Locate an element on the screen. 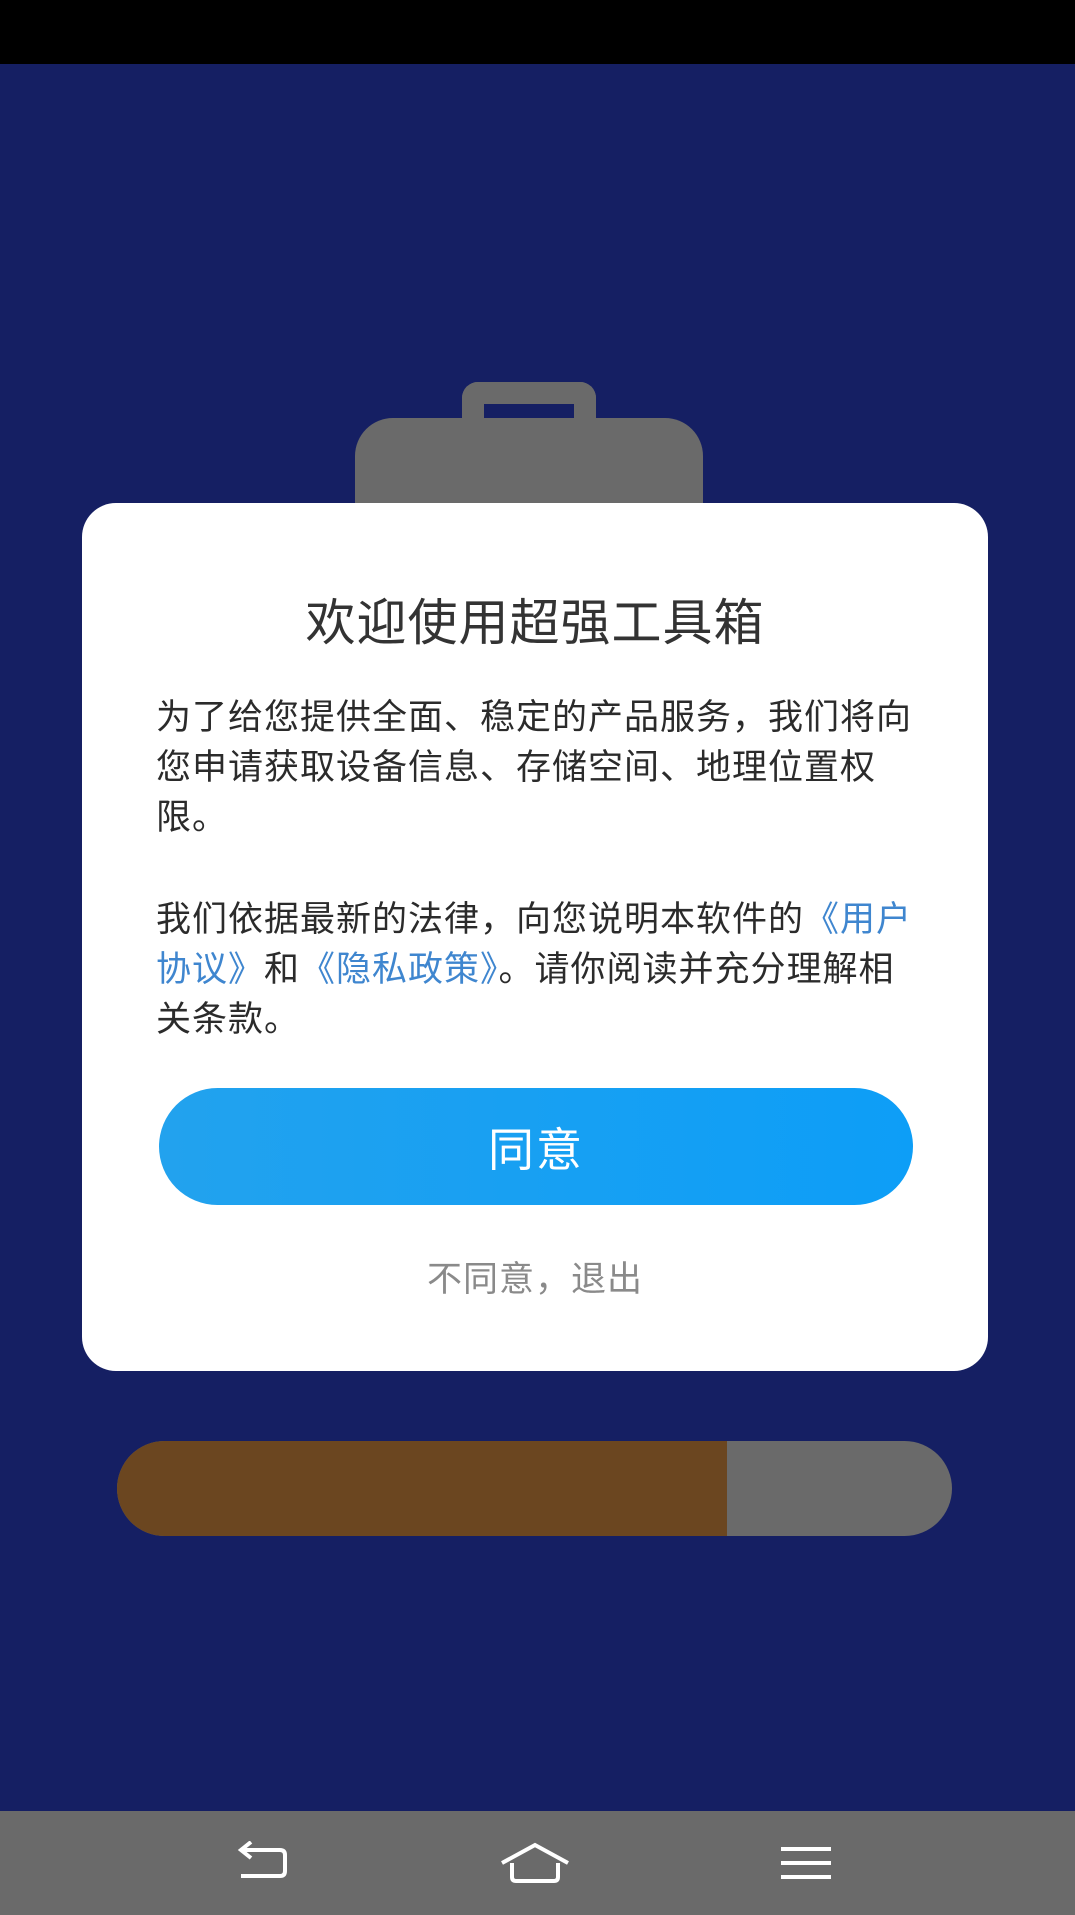 The width and height of the screenshot is (1075, 1915). back-icon is located at coordinates (262, 1859).